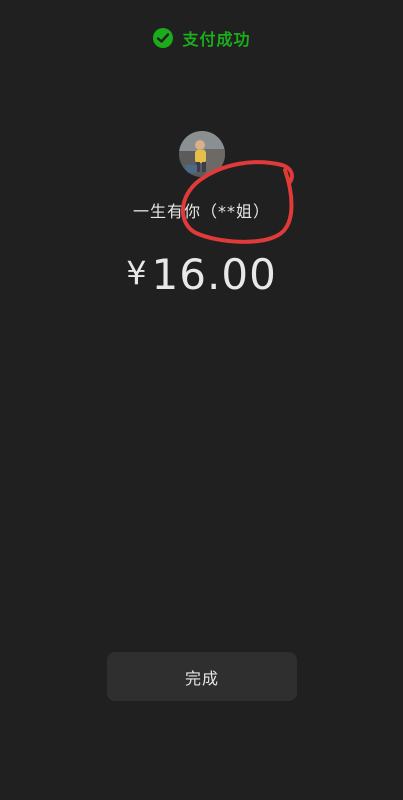  I want to click on amount-value: 16.00, so click(214, 274).